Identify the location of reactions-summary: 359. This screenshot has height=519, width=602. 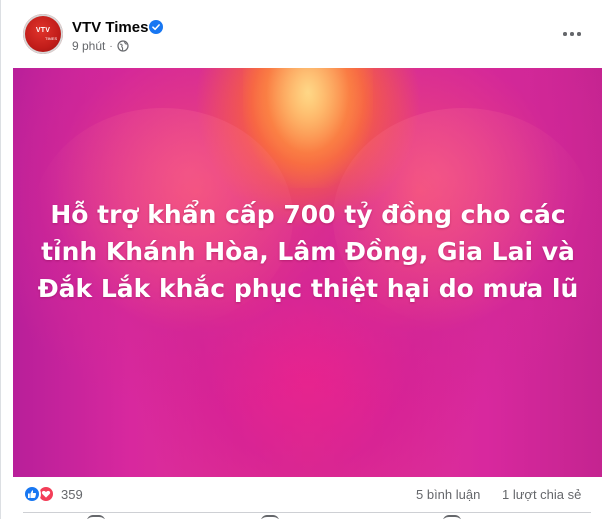
(53, 494).